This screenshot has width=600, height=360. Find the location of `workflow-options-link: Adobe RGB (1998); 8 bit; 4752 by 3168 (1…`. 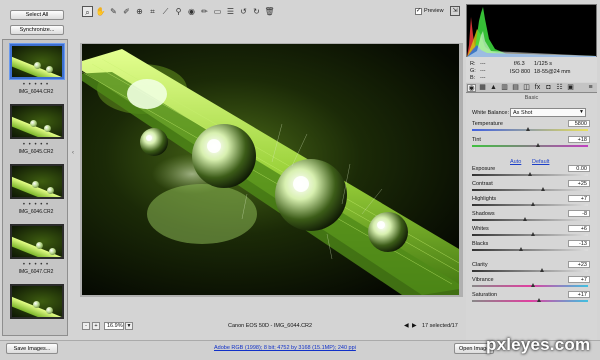

workflow-options-link: Adobe RGB (1998); 8 bit; 4752 by 3168 (1… is located at coordinates (285, 348).